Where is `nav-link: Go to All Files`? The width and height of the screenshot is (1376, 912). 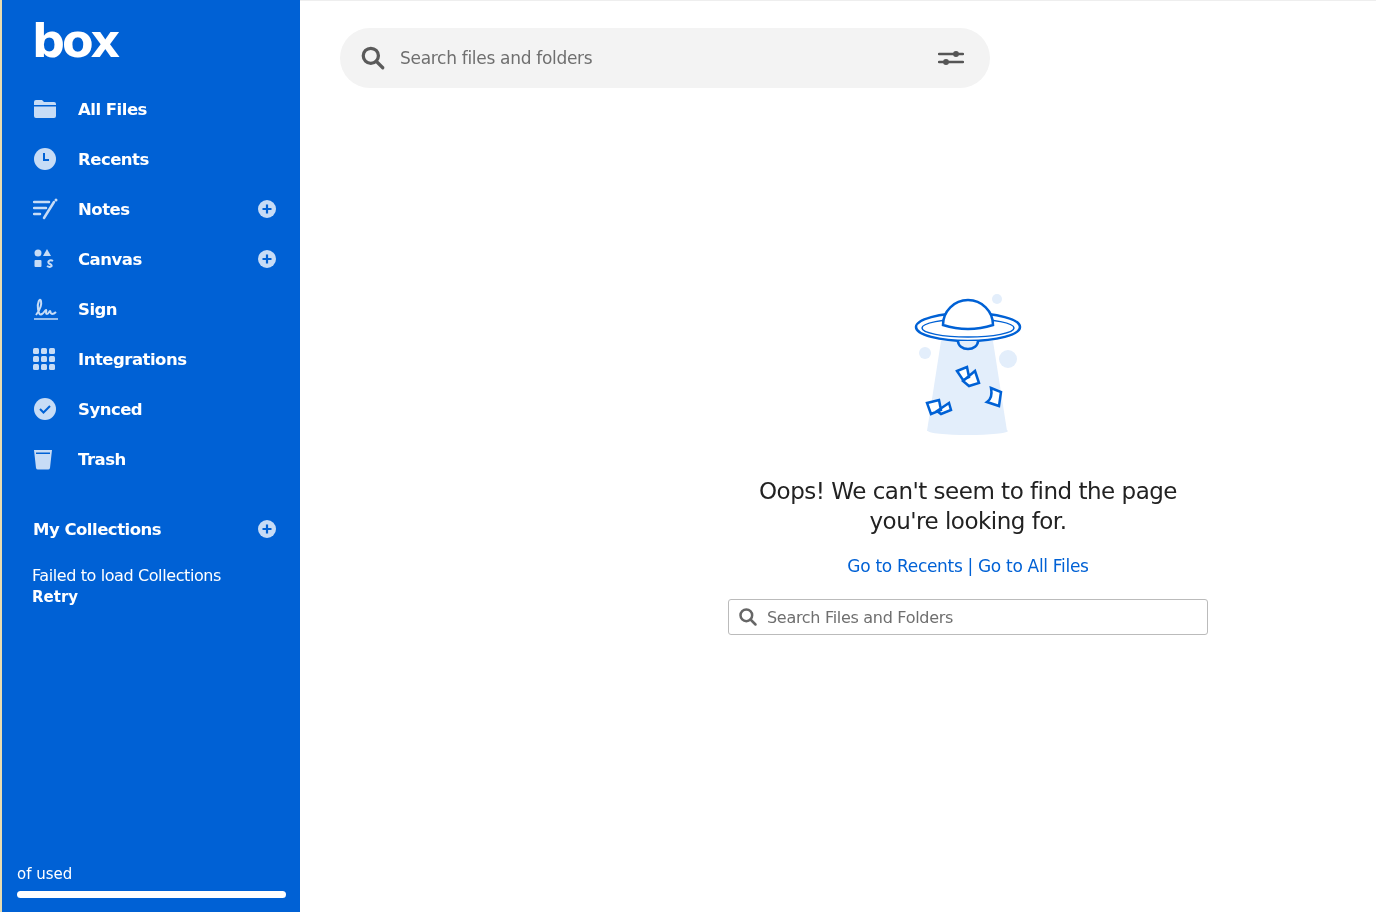 nav-link: Go to All Files is located at coordinates (1033, 566).